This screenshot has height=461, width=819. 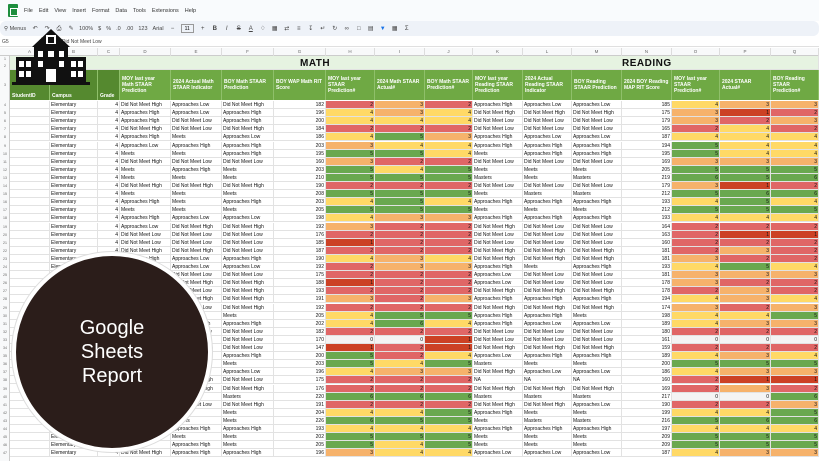 What do you see at coordinates (300, 186) in the screenshot?
I see `cell-boy-map-math: 190` at bounding box center [300, 186].